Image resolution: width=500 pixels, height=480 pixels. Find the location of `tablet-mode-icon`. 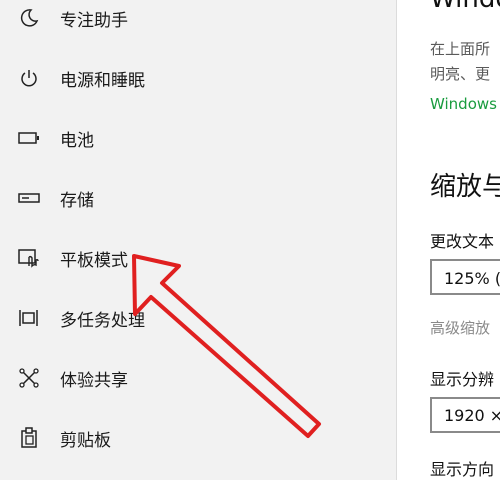

tablet-mode-icon is located at coordinates (29, 258).